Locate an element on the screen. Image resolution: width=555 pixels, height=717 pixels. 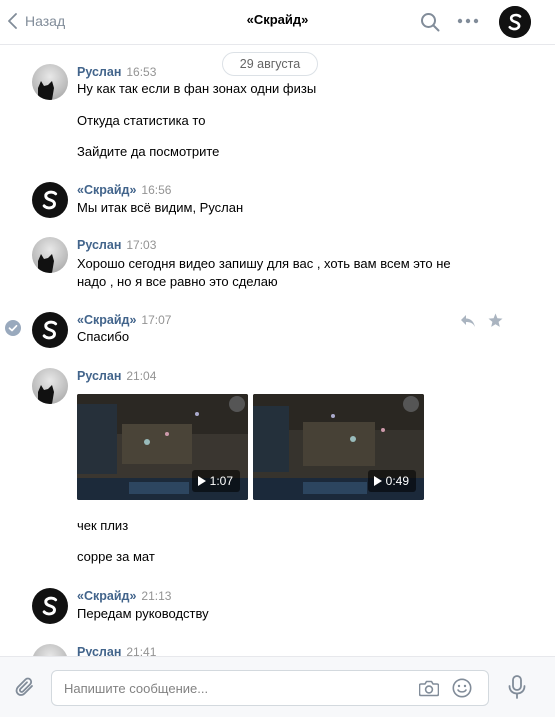
message-meta: «Скрайд» 21:13 is located at coordinates (124, 596).